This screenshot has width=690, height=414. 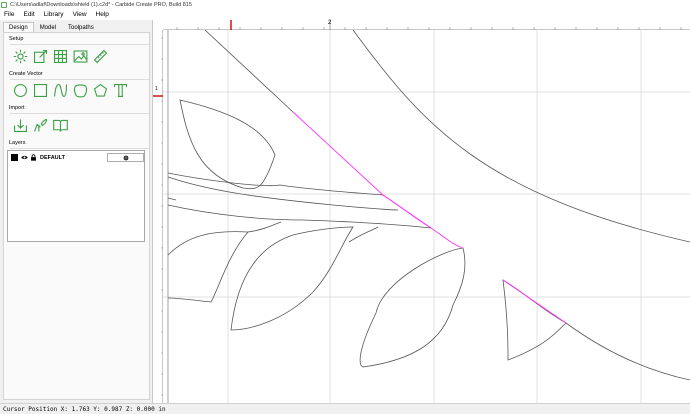 What do you see at coordinates (103, 14) in the screenshot?
I see `menu-help: Help` at bounding box center [103, 14].